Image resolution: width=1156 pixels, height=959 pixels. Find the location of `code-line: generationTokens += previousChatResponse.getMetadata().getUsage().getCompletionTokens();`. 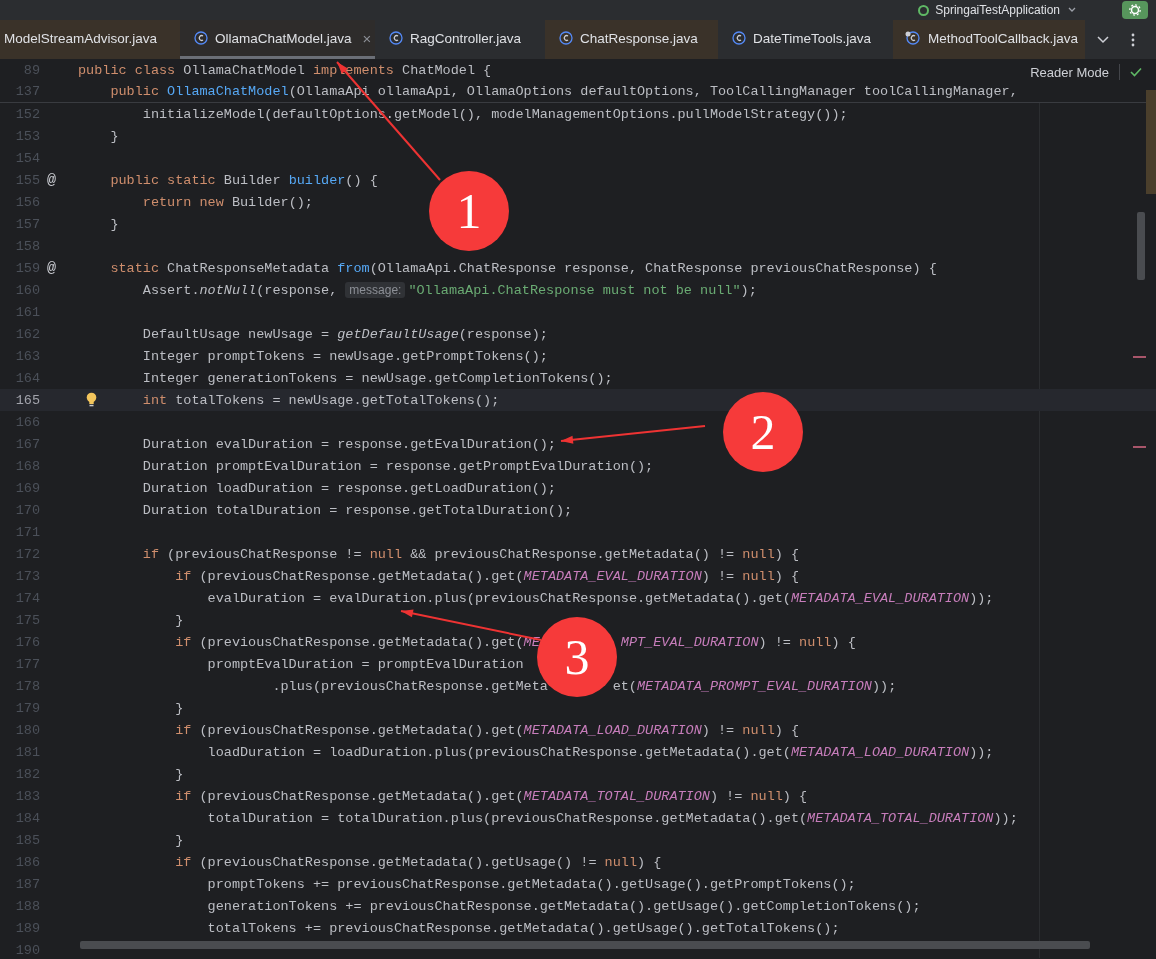

code-line: generationTokens += previousChatResponse.getMetadata().getUsage().getCompletionTokens(); is located at coordinates (564, 906).